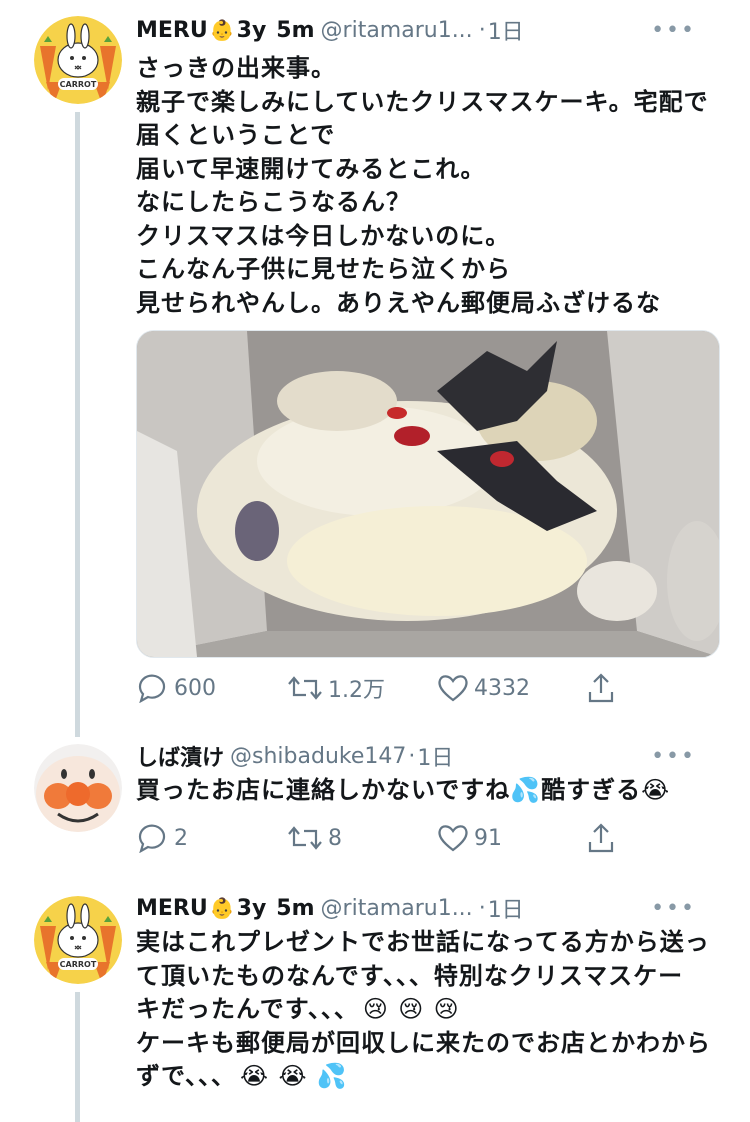 This screenshot has width=750, height=1122. What do you see at coordinates (236, 68) in the screenshot?
I see `tweet-line: さっきの出来事。` at bounding box center [236, 68].